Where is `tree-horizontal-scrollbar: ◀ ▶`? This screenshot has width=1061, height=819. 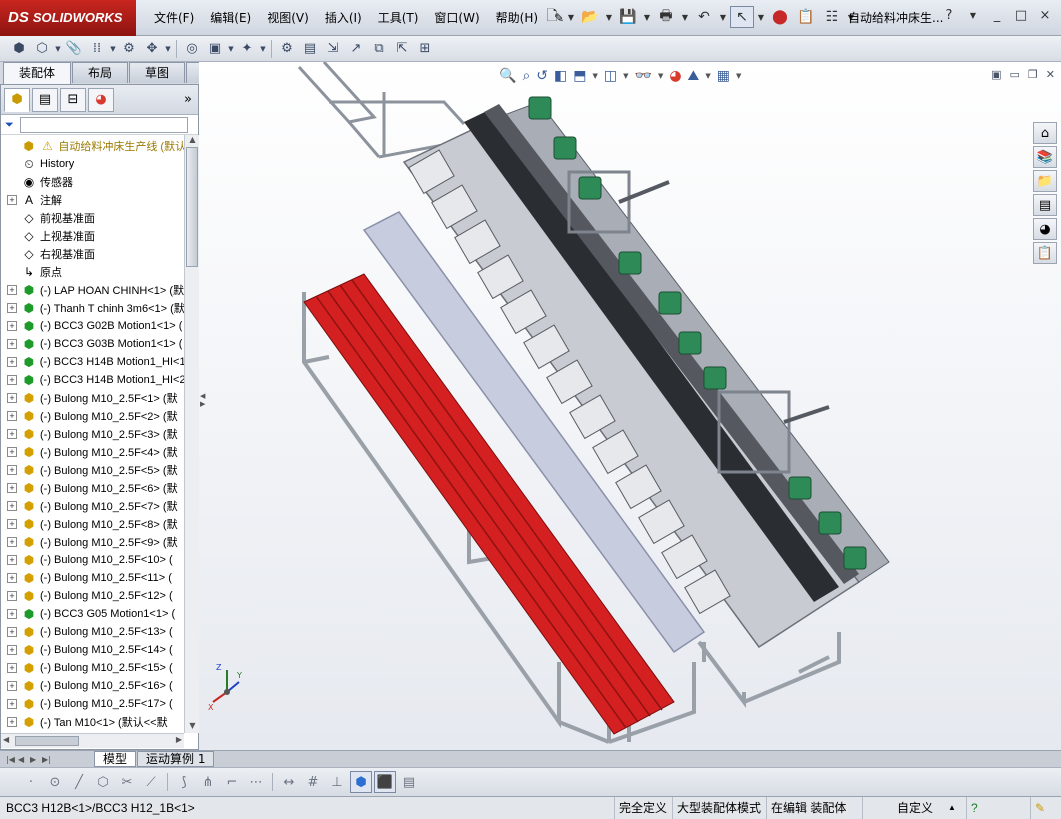
tree-horizontal-scrollbar: ◀ ▶ is located at coordinates (92, 740).